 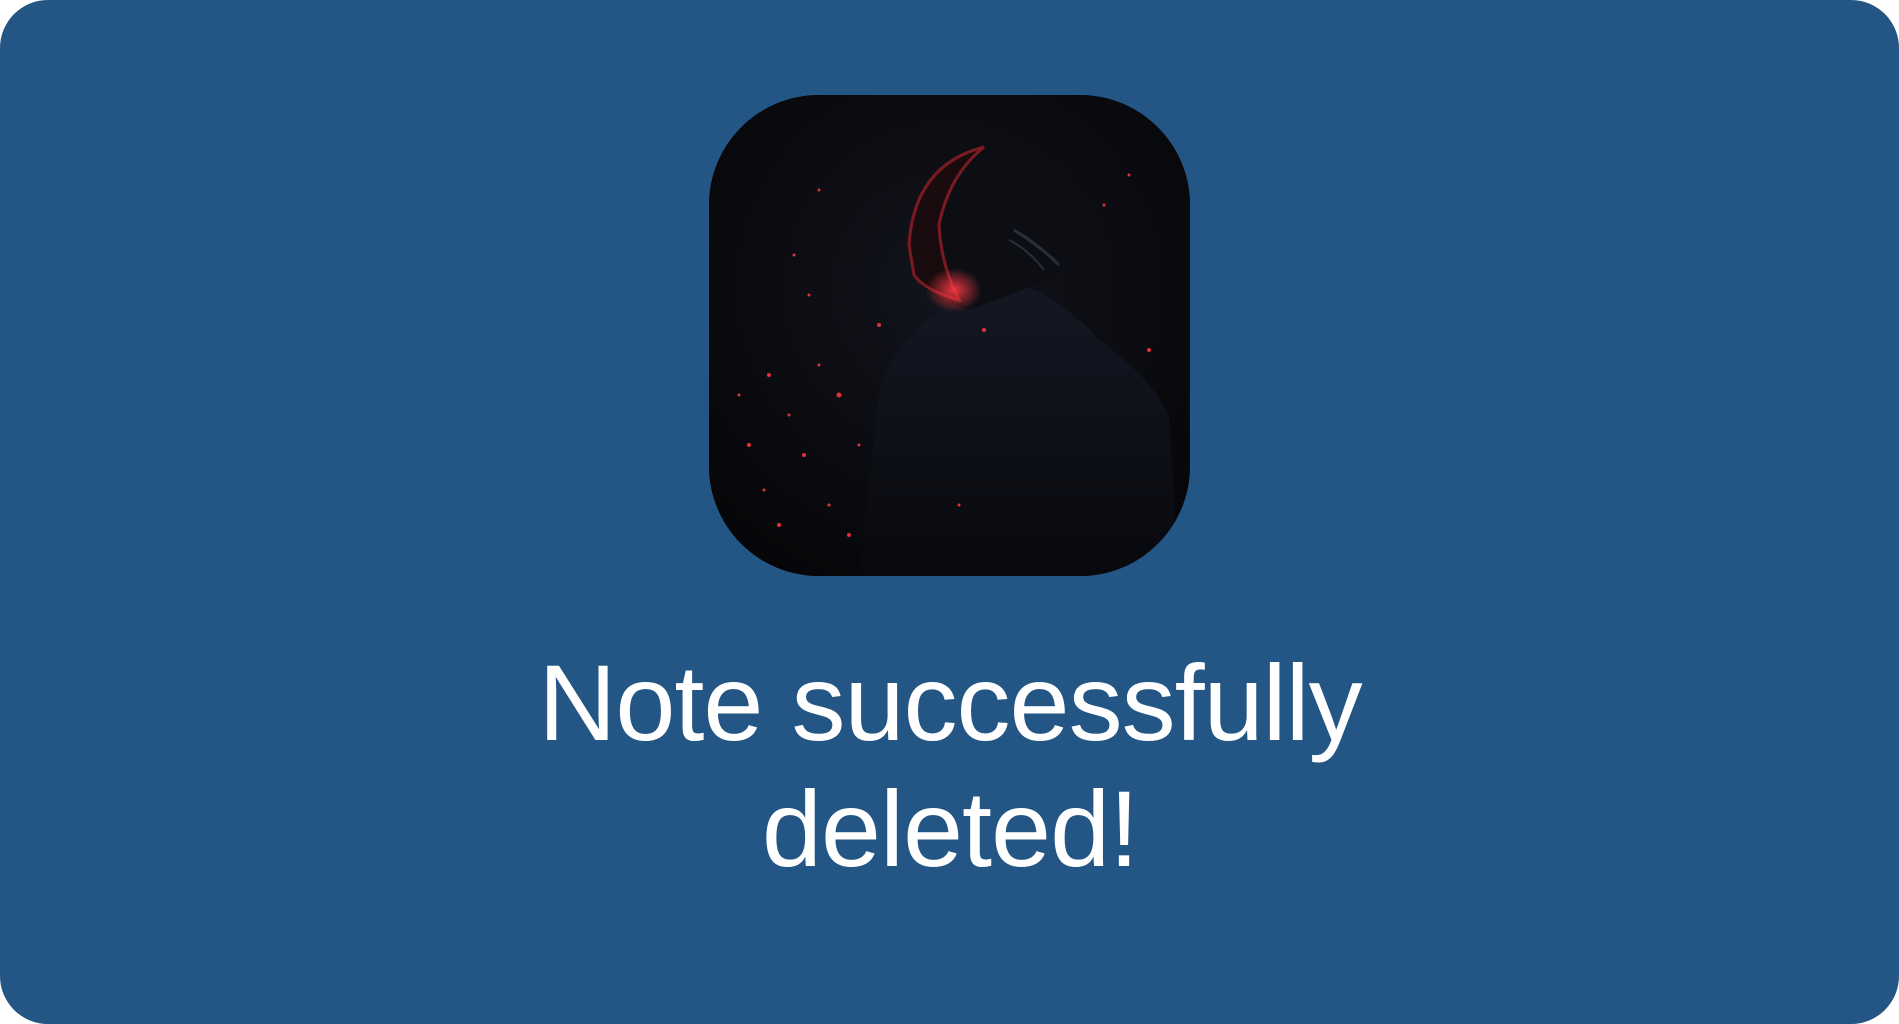 I want to click on success-message: Note successfully deleted!, so click(x=950, y=765).